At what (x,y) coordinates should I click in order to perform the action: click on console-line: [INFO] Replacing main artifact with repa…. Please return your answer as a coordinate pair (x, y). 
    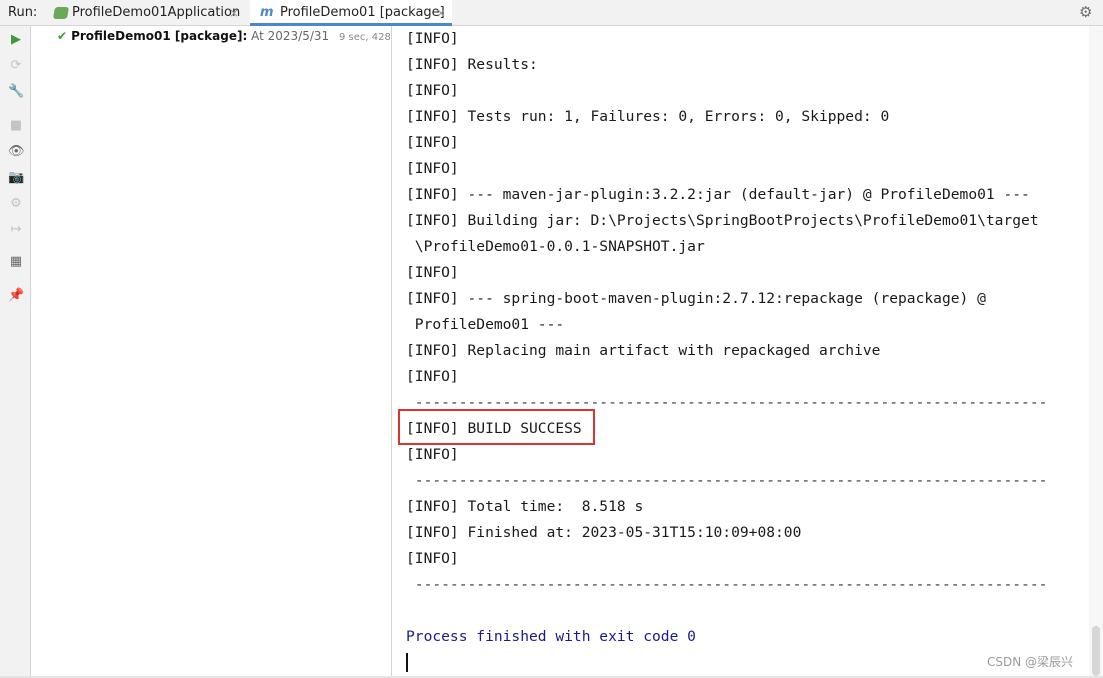
    Looking at the image, I should click on (643, 350).